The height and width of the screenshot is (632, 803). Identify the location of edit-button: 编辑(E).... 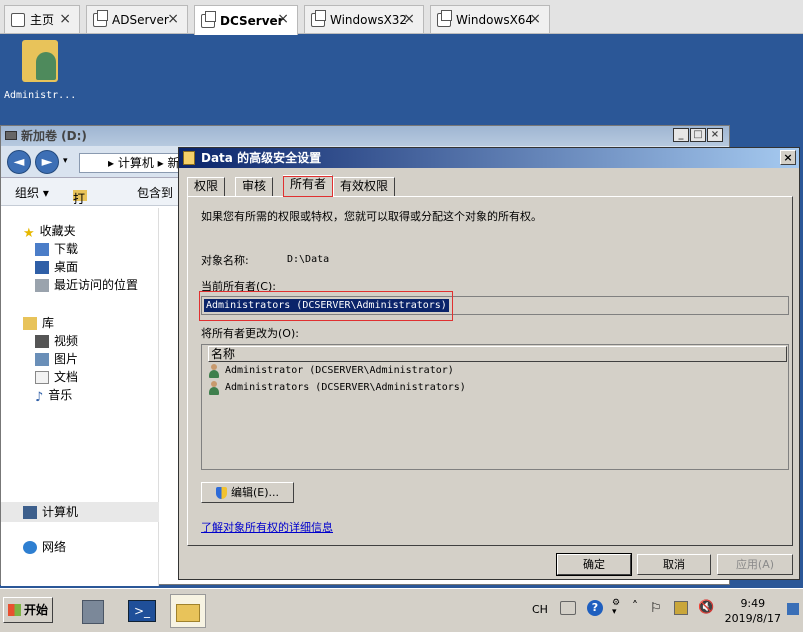
(247, 492).